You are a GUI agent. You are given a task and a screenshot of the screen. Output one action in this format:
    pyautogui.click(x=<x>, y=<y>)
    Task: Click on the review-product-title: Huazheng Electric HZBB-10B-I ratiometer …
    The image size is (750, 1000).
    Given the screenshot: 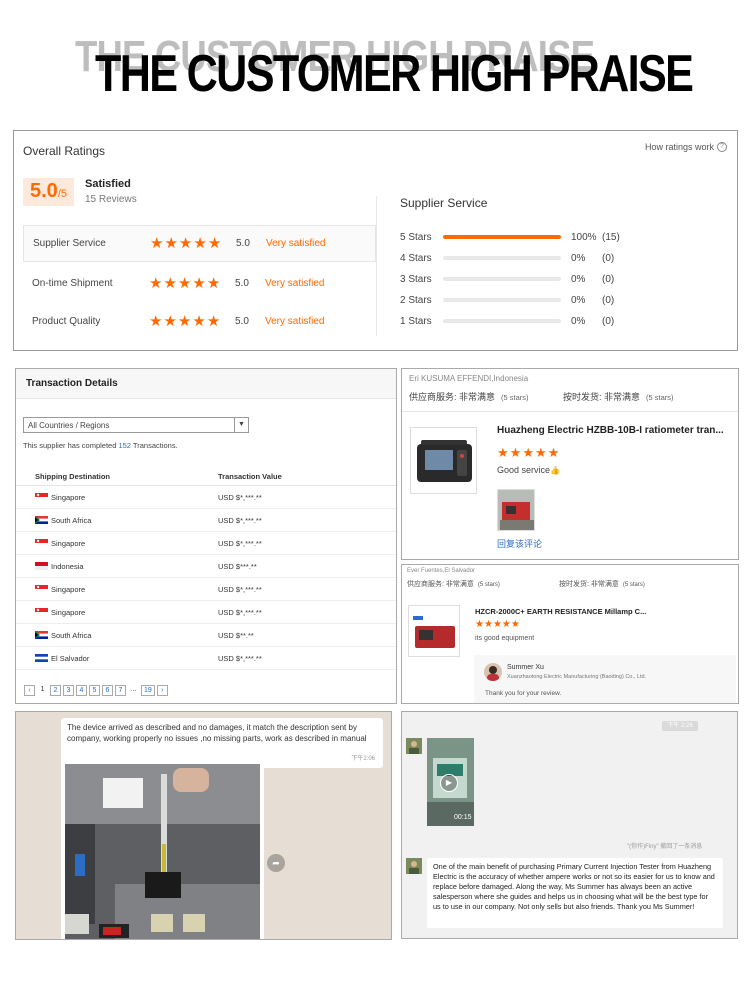 What is the action you would take?
    pyautogui.click(x=615, y=430)
    